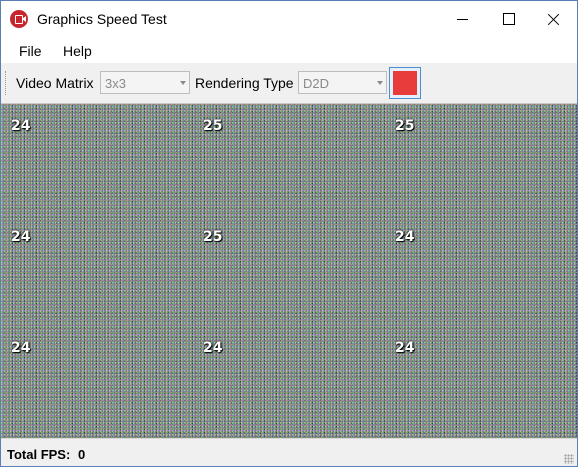  Describe the element at coordinates (6, 83) in the screenshot. I see `toolbar-grip` at that location.